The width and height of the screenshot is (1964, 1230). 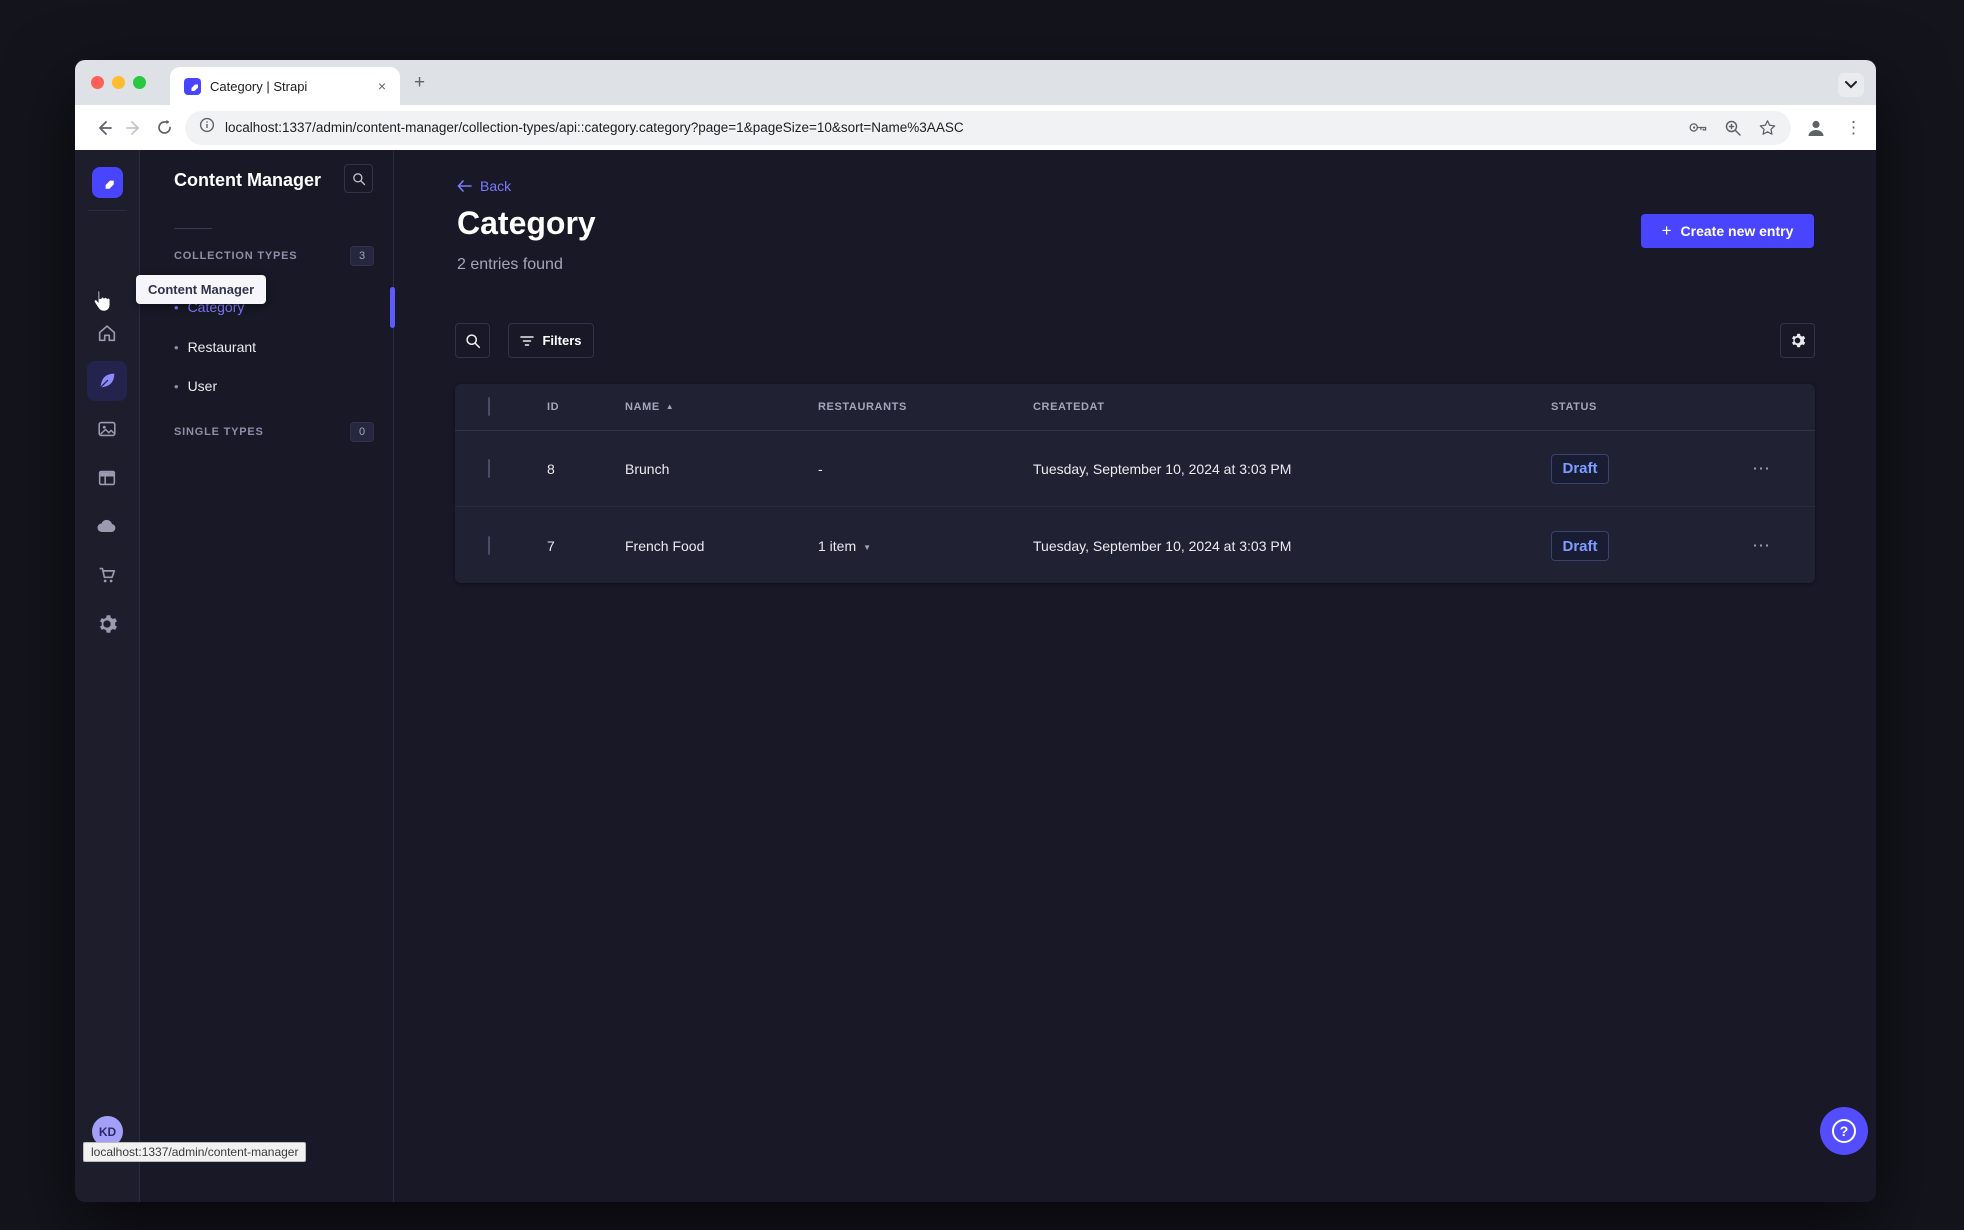 What do you see at coordinates (1698, 127) in the screenshot?
I see `password-key-icon` at bounding box center [1698, 127].